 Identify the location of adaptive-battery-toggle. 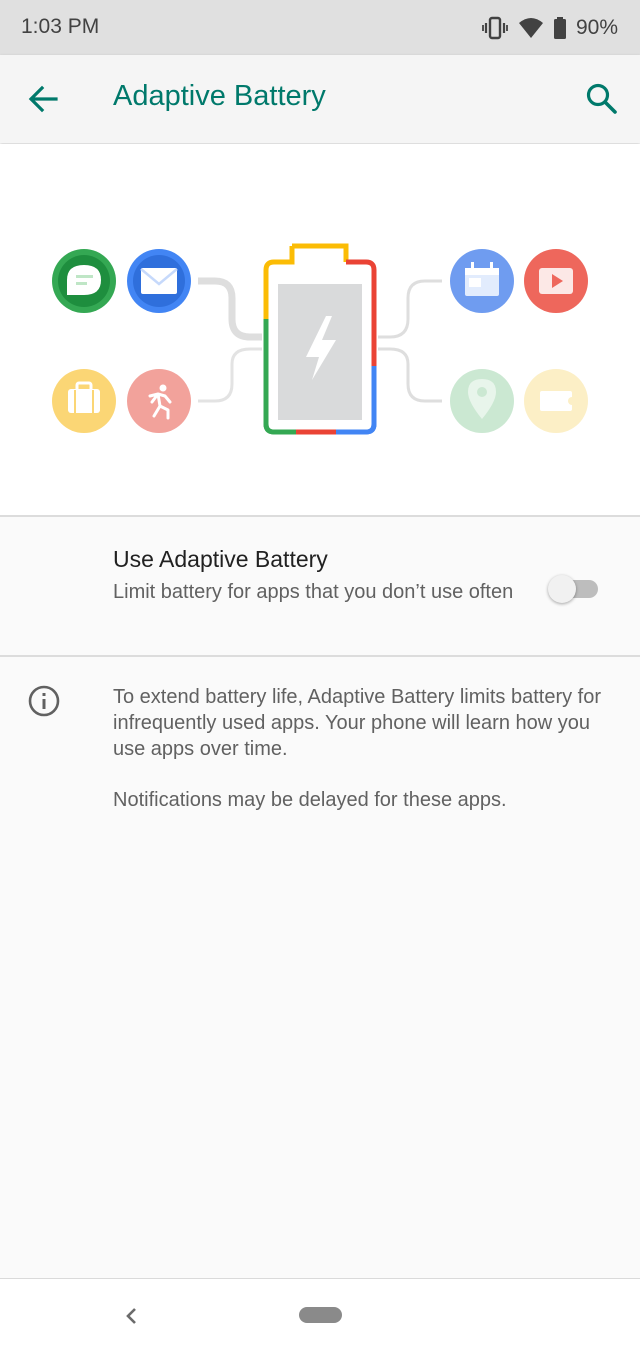
(574, 588).